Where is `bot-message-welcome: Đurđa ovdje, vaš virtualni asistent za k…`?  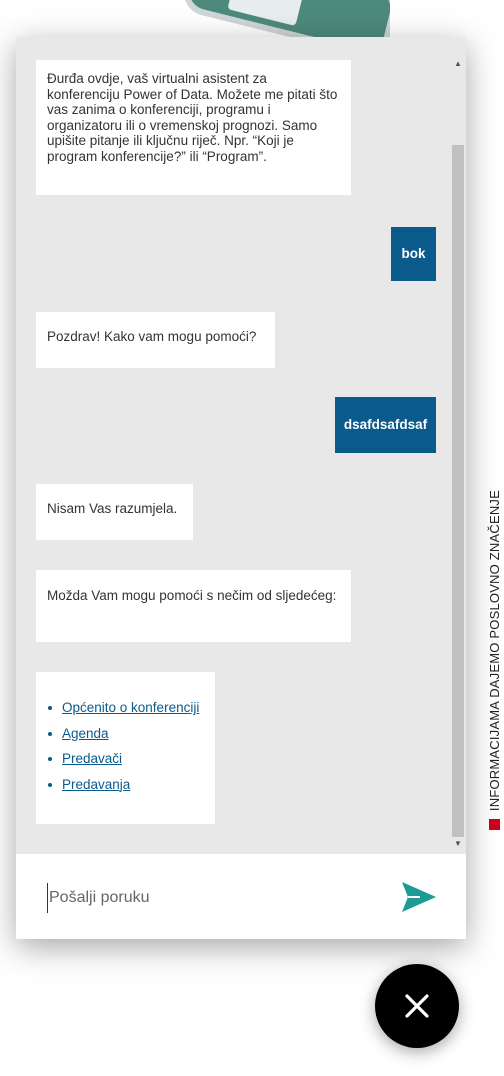 bot-message-welcome: Đurđa ovdje, vaš virtualni asistent za k… is located at coordinates (193, 127).